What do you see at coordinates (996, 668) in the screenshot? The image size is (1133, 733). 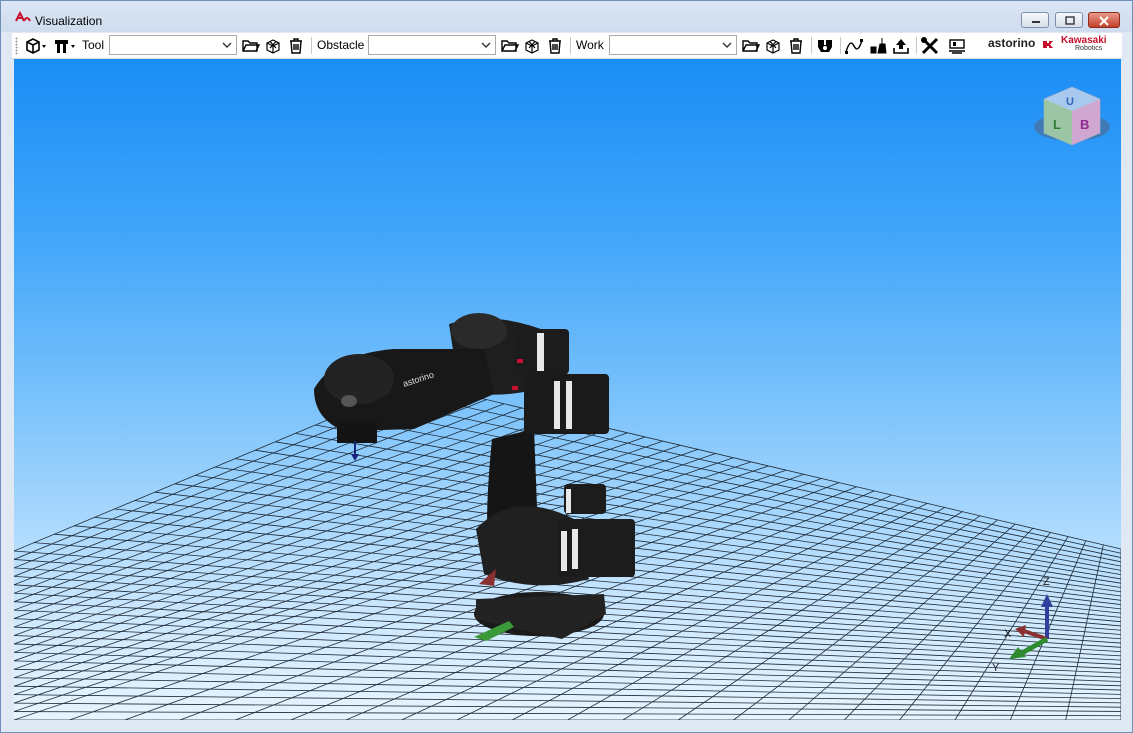 I see `axis-y-label: Y` at bounding box center [996, 668].